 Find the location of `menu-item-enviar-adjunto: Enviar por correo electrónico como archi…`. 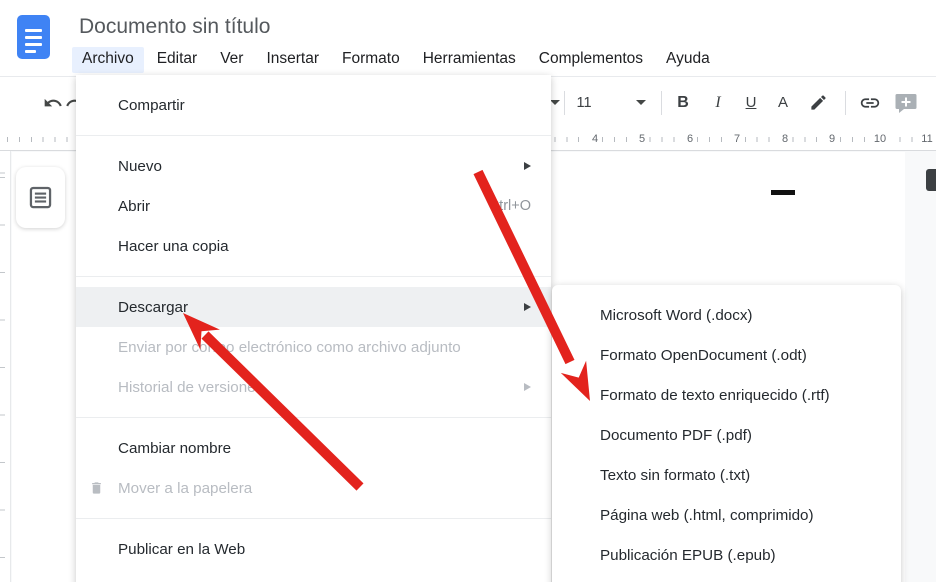

menu-item-enviar-adjunto: Enviar por correo electrónico como archi… is located at coordinates (313, 347).